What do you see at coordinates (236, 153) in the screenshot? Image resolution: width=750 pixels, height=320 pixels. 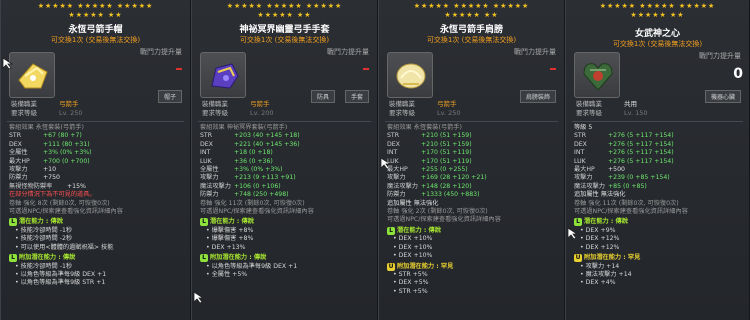 I see `stat-row: INT +18 (0 +18)` at bounding box center [236, 153].